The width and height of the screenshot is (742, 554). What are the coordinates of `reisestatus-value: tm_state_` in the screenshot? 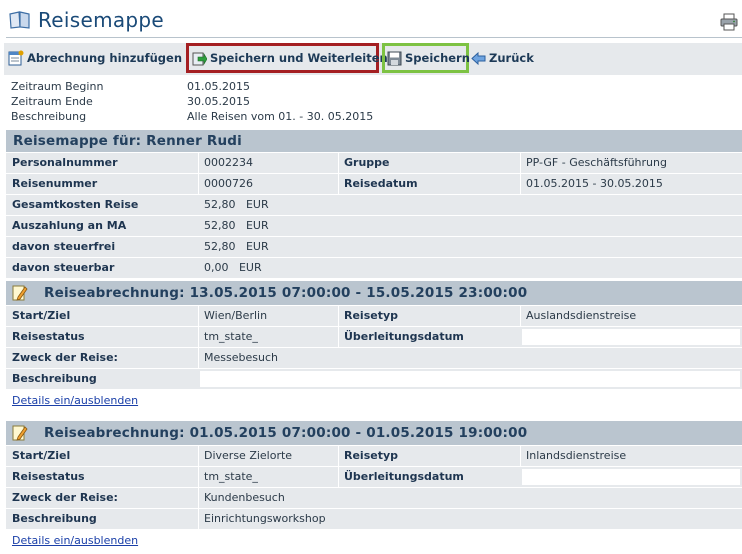 It's located at (231, 476).